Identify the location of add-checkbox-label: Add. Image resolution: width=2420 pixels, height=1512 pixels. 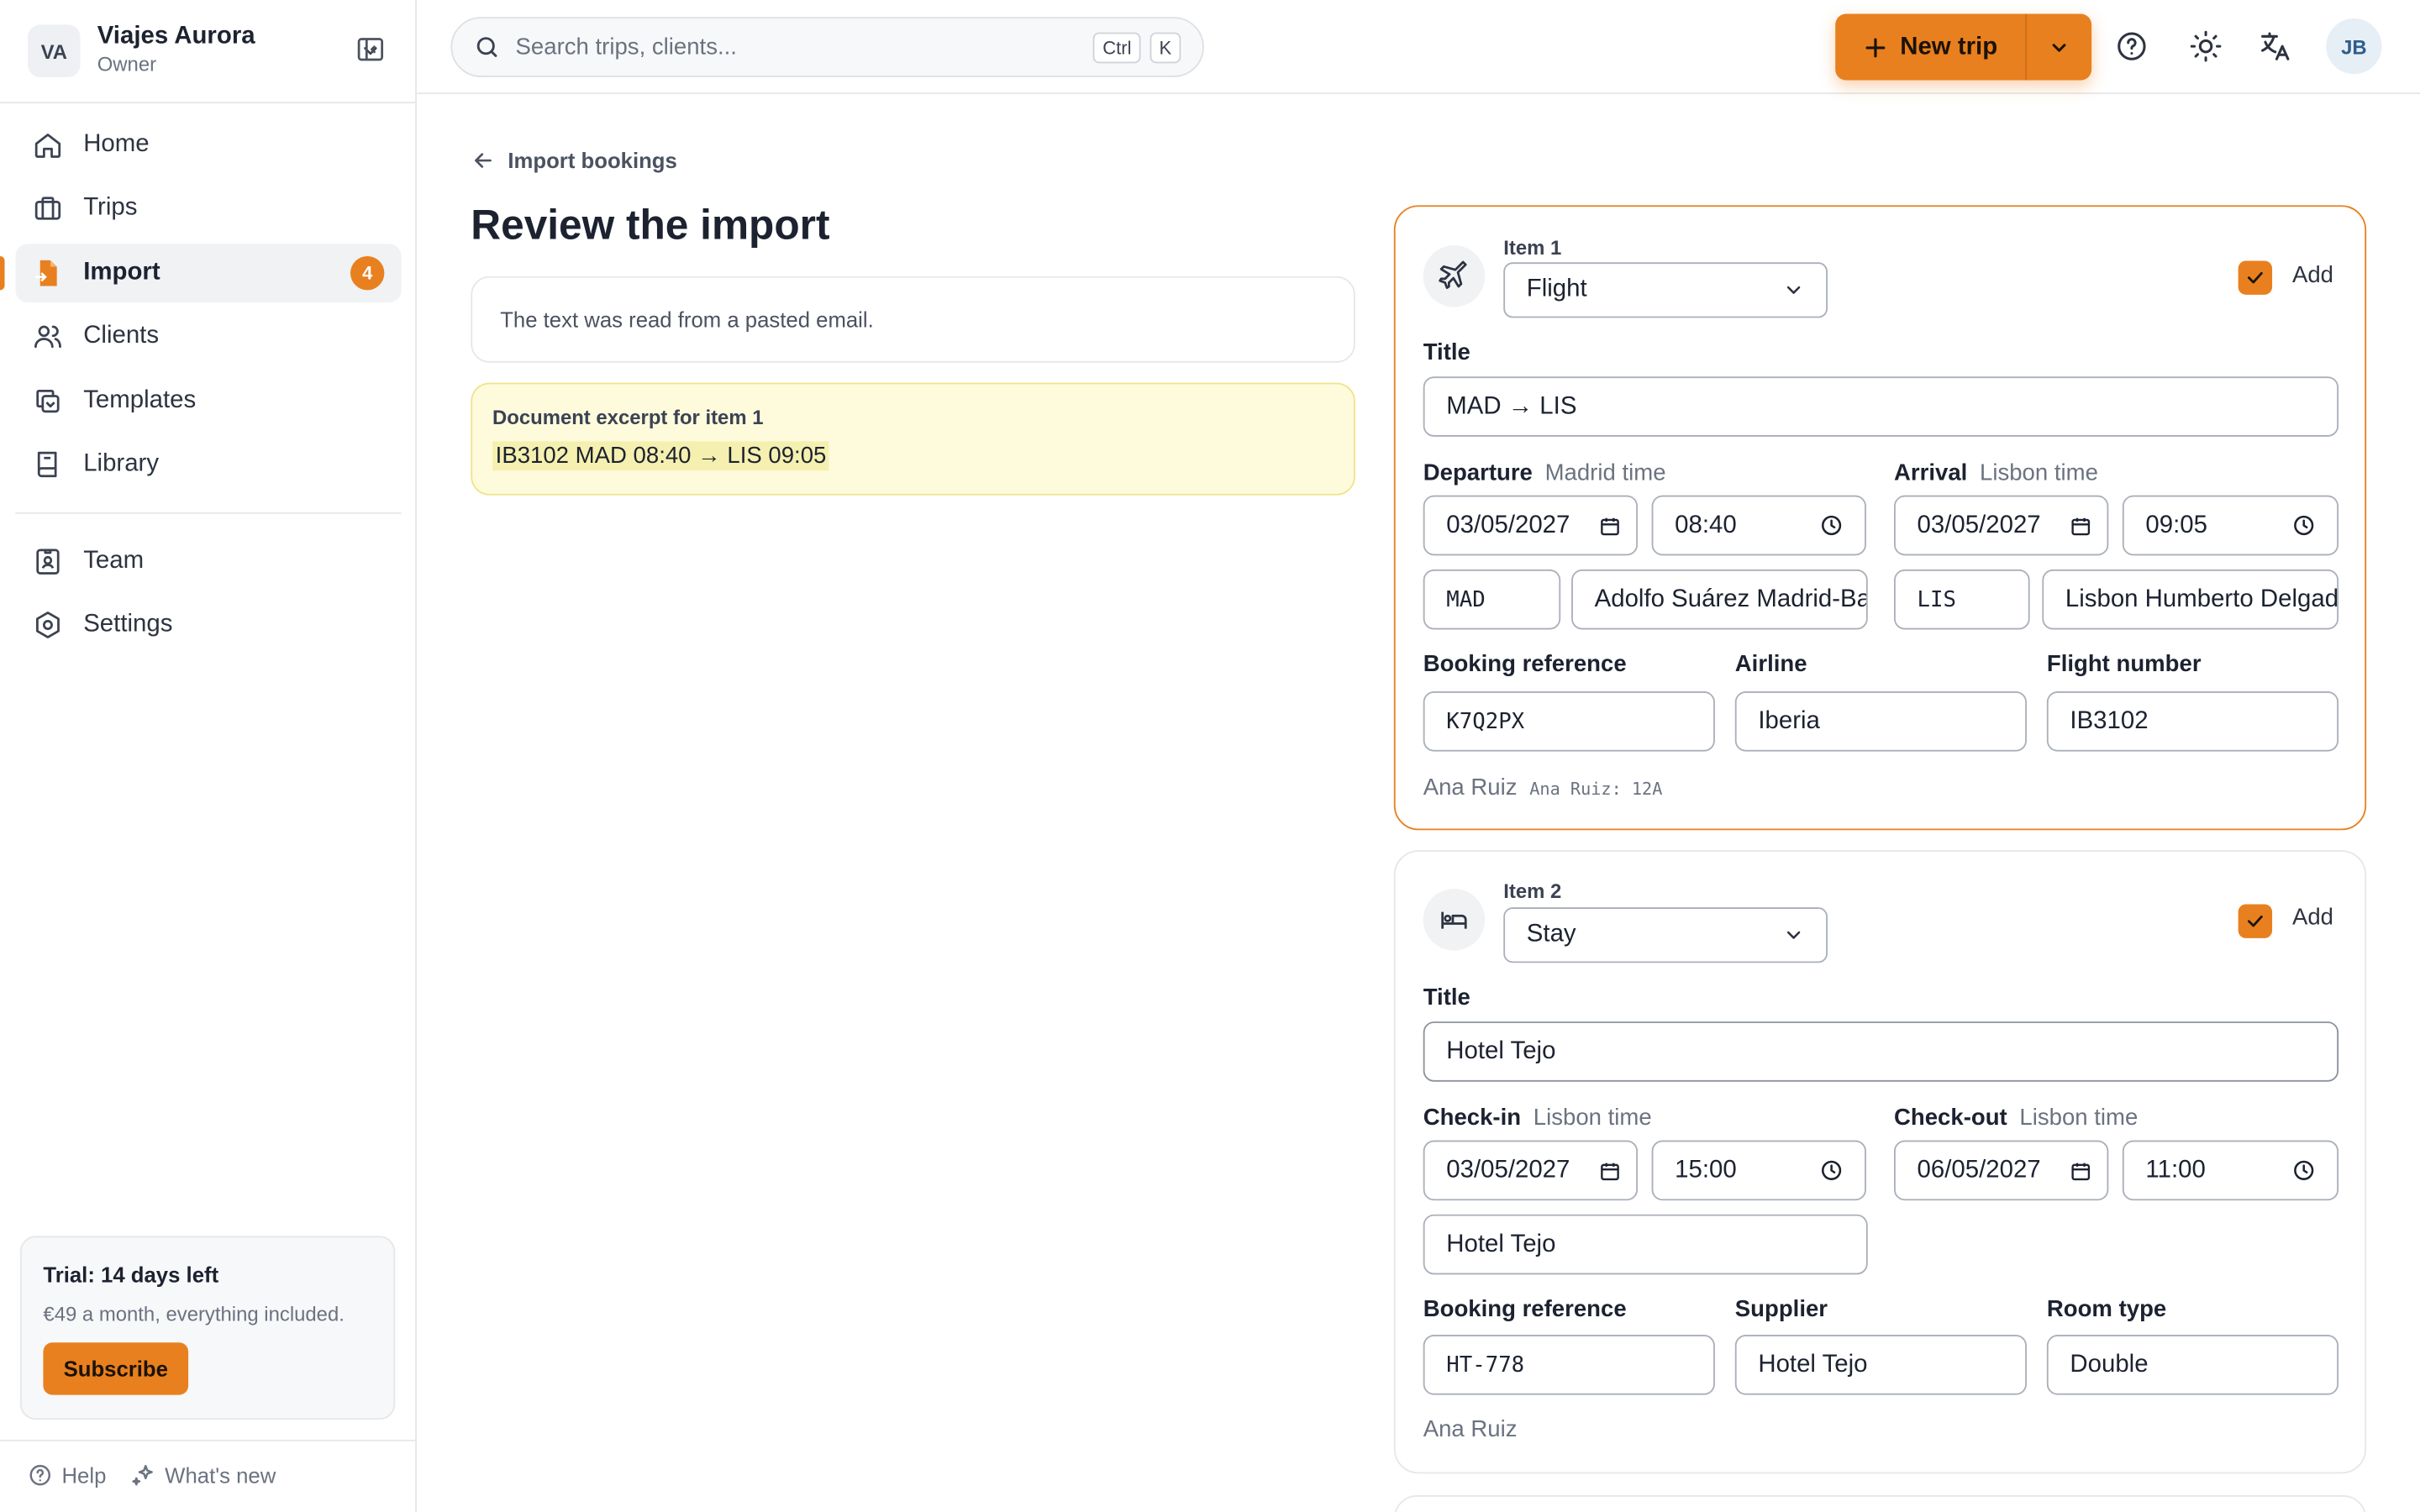
(2312, 917).